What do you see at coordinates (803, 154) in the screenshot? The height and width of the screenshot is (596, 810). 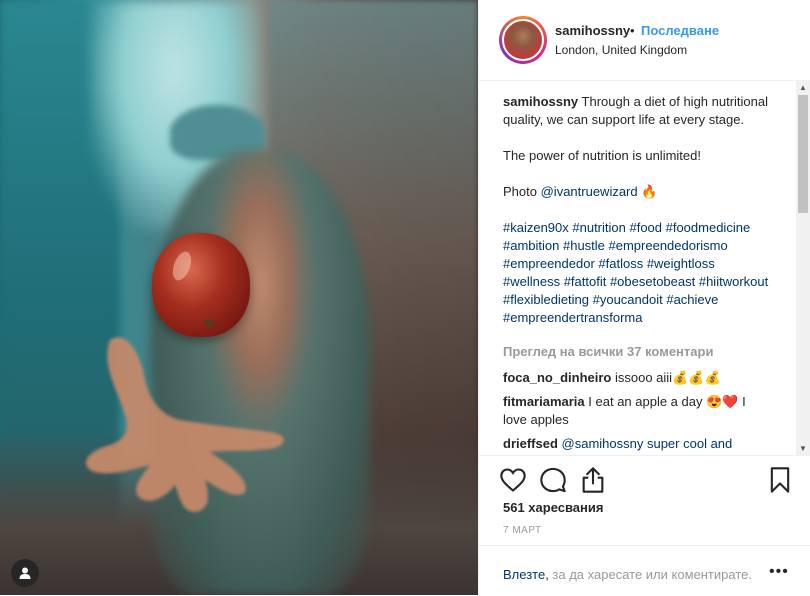 I see `scrollbar-thumb` at bounding box center [803, 154].